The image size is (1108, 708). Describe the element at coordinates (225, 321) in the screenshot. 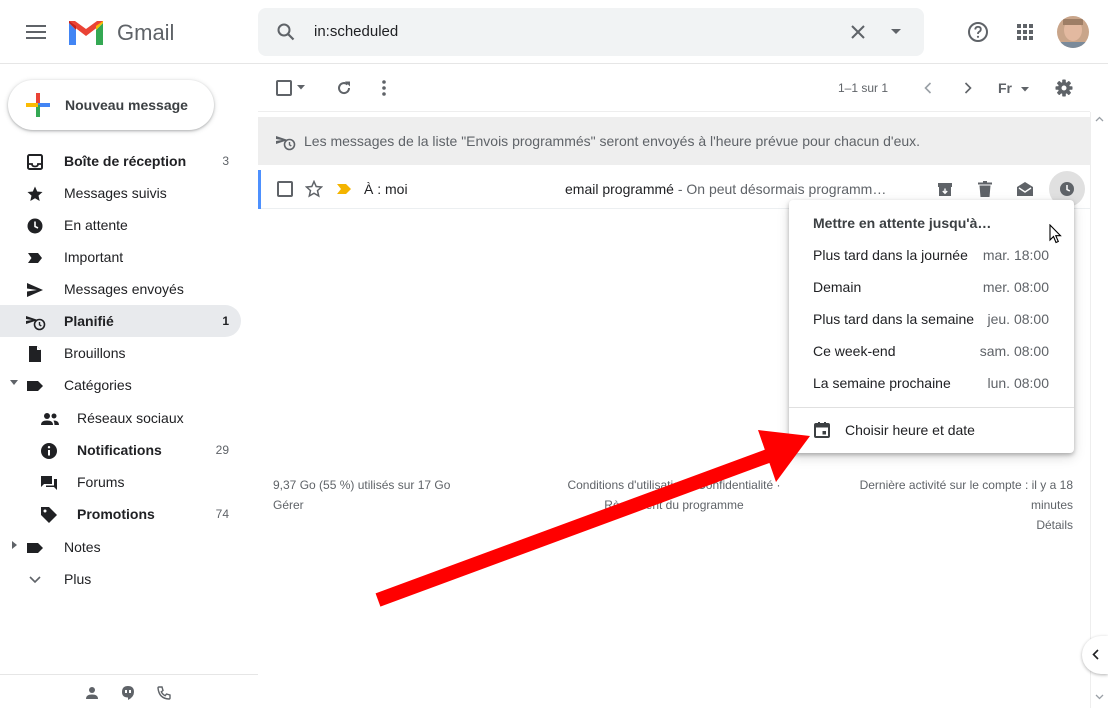

I see `sidebar-item-count: 1` at that location.